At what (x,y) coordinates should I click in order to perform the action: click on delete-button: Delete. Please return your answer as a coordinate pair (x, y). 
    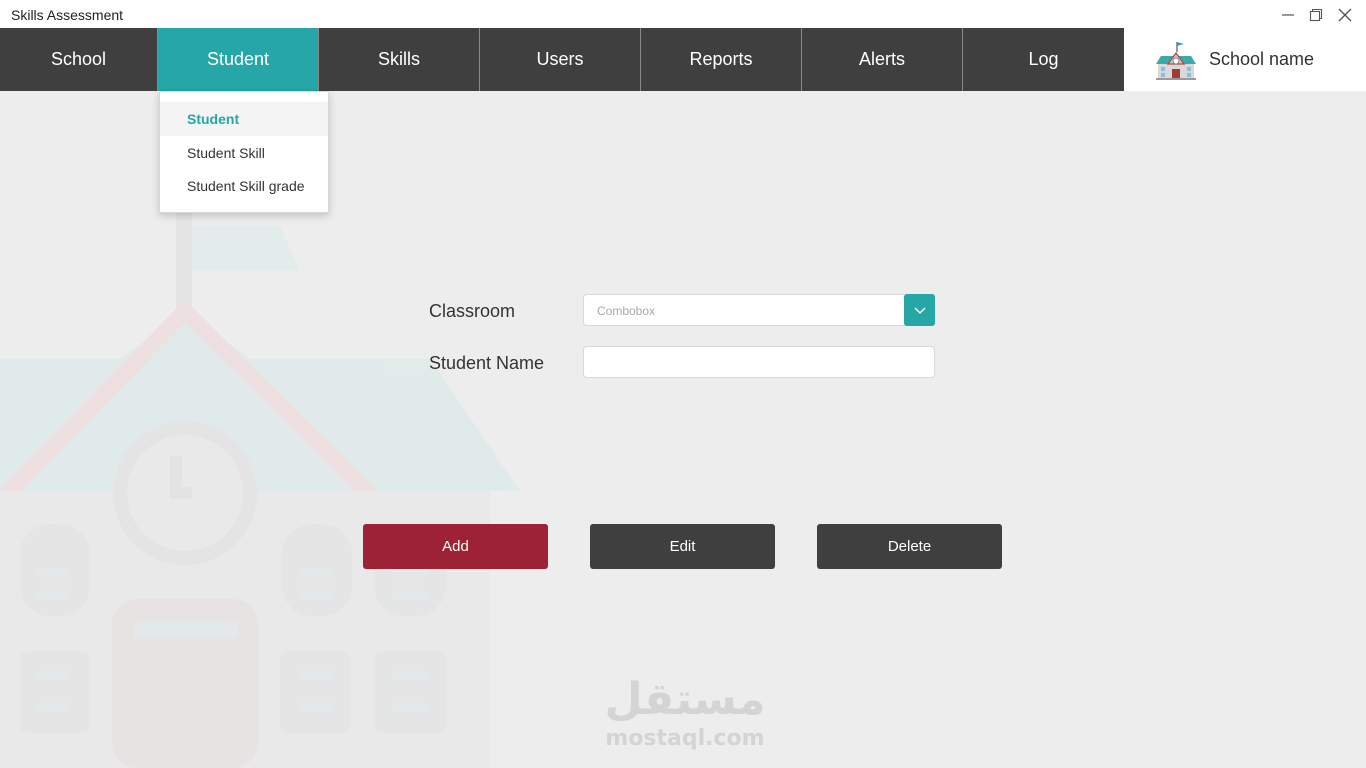
    Looking at the image, I should click on (909, 546).